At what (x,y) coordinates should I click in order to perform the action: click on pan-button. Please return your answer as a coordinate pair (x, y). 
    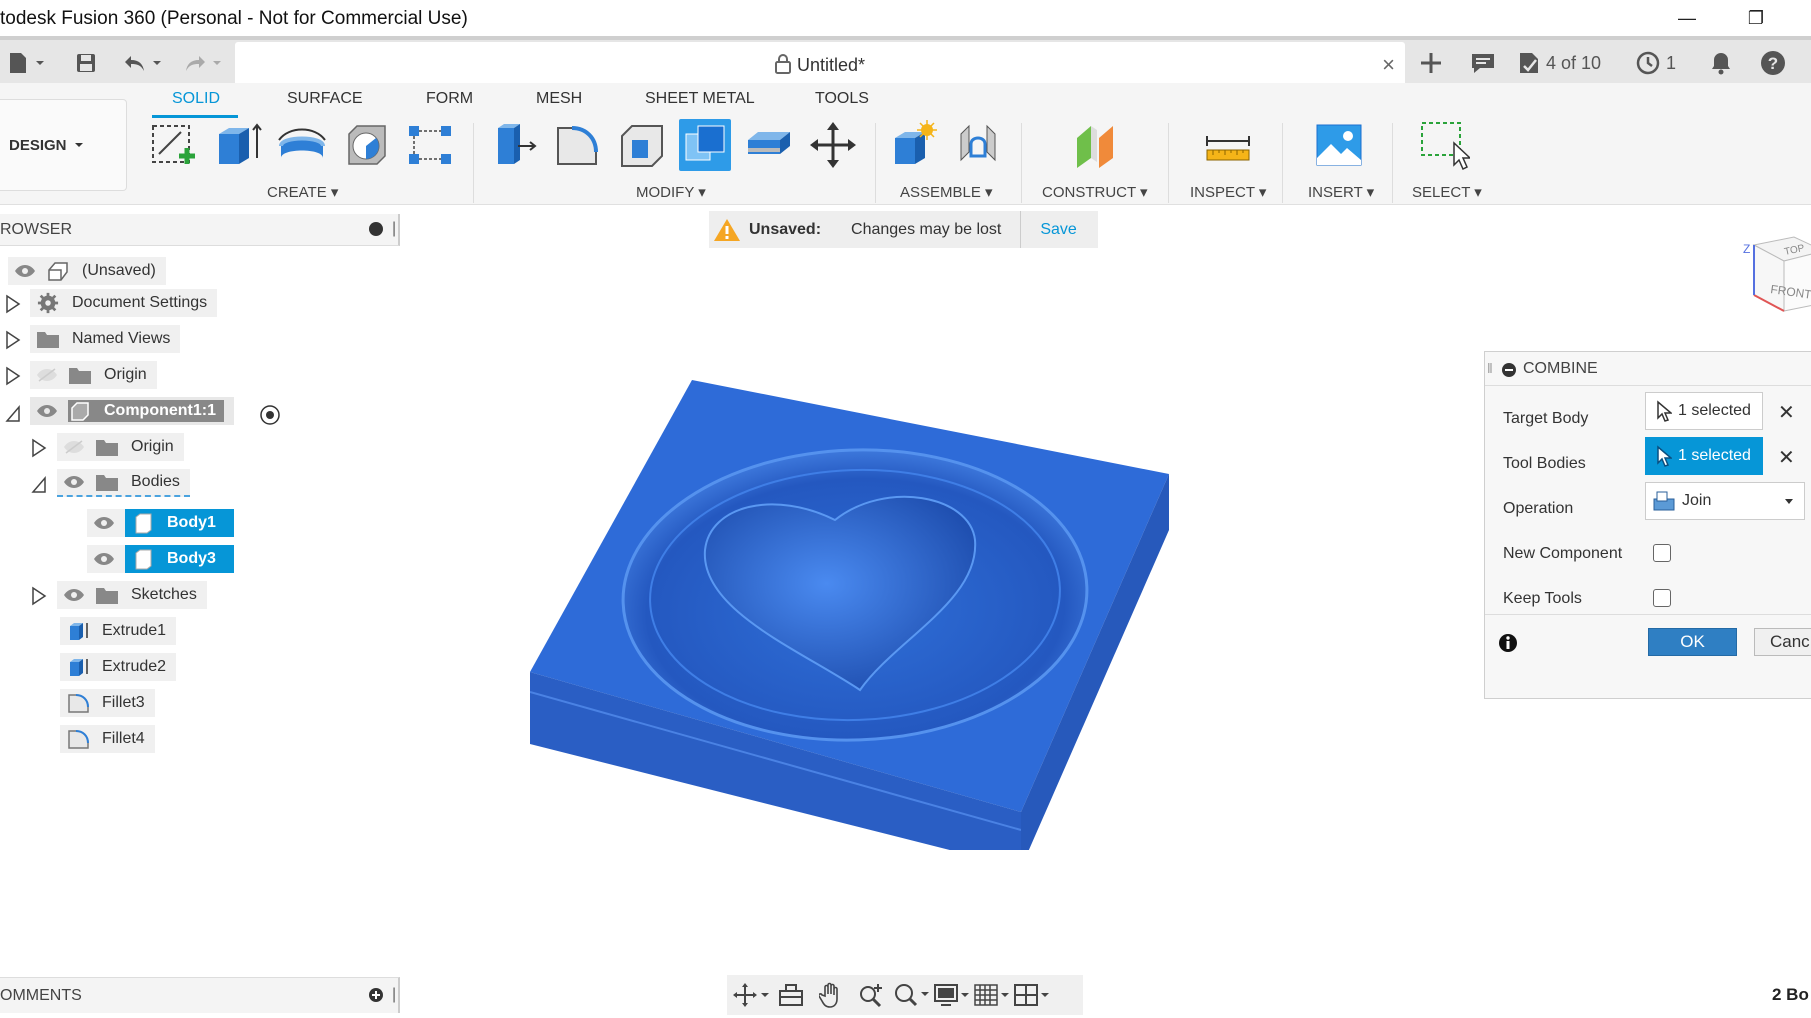
    Looking at the image, I should click on (831, 995).